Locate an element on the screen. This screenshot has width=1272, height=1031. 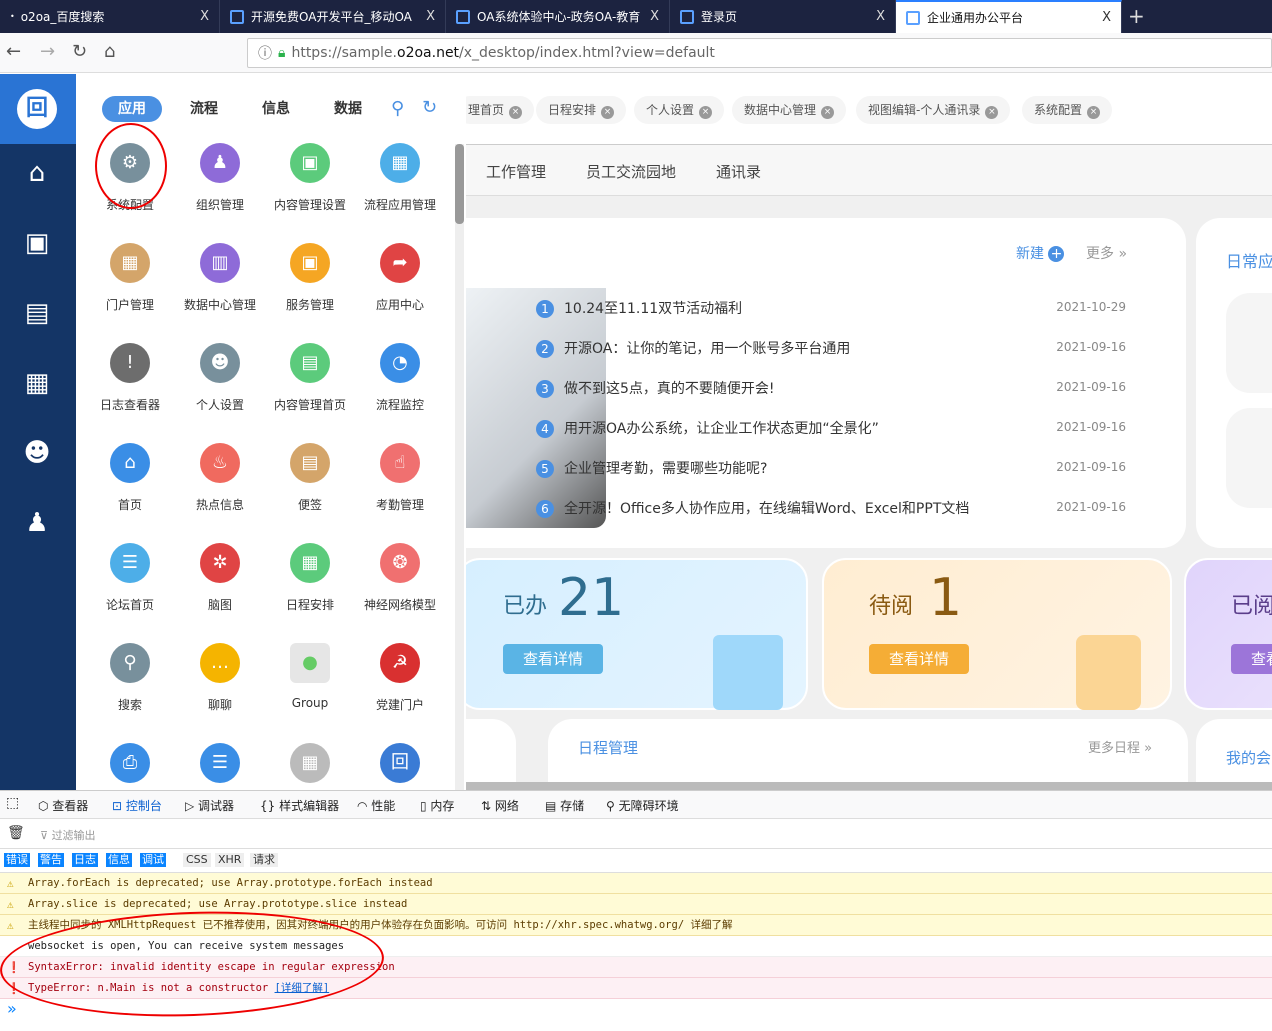
forward-icon: → is located at coordinates (47, 51).